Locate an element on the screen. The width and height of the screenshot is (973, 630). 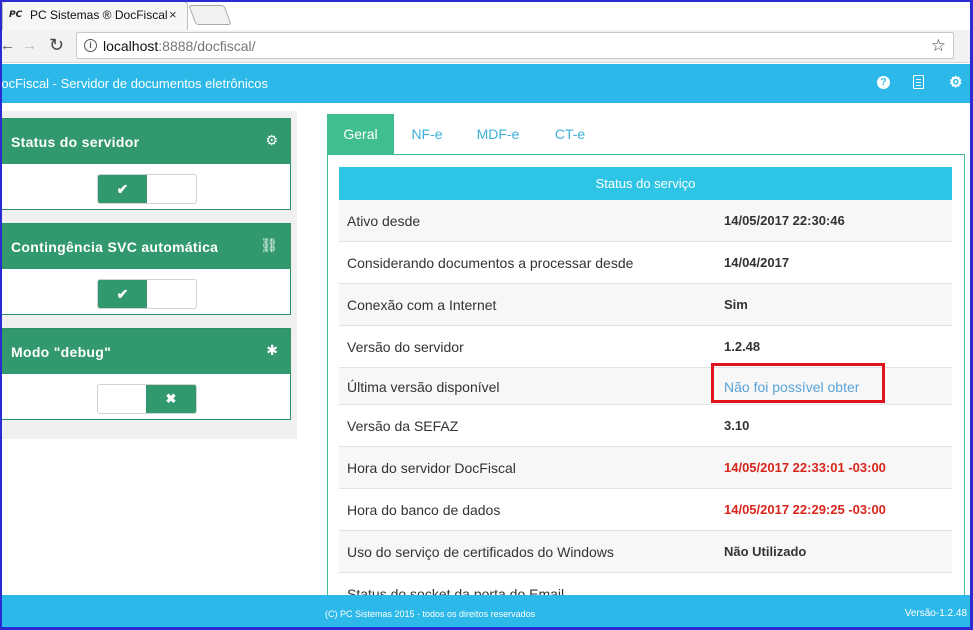
close-tab-icon: × is located at coordinates (173, 14).